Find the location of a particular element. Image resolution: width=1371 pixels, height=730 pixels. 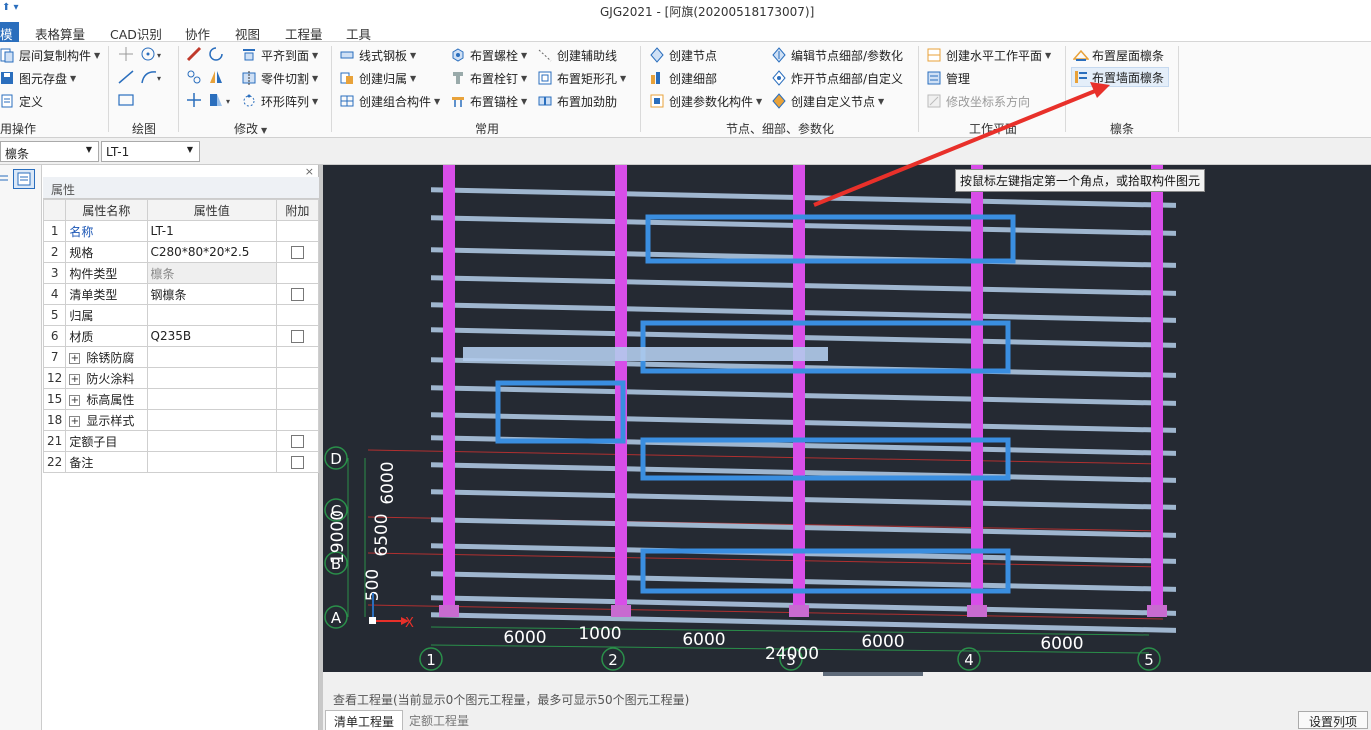

splitter-handle is located at coordinates (873, 674).